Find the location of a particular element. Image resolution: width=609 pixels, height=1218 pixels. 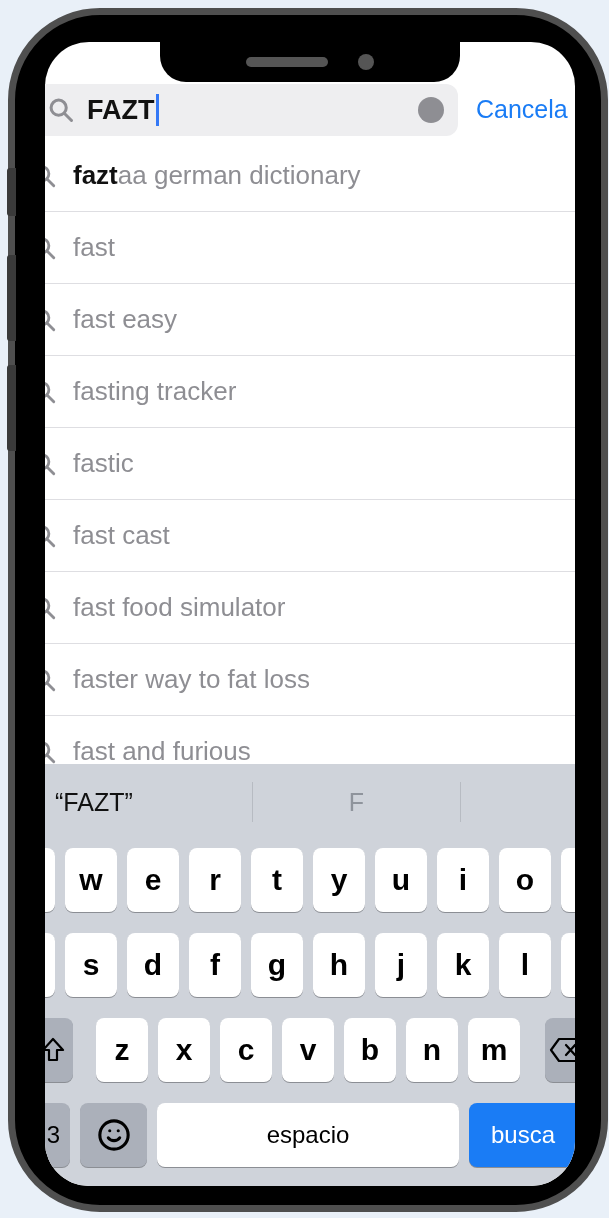

text-caret is located at coordinates (157, 110).